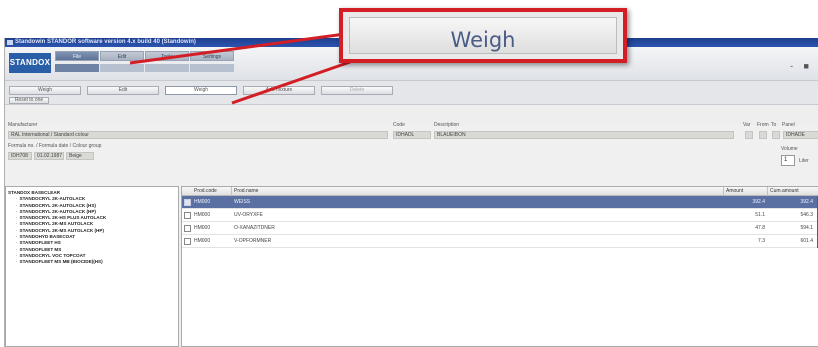 The image size is (818, 347). I want to click on weigh-callout-button: Weigh, so click(483, 35).